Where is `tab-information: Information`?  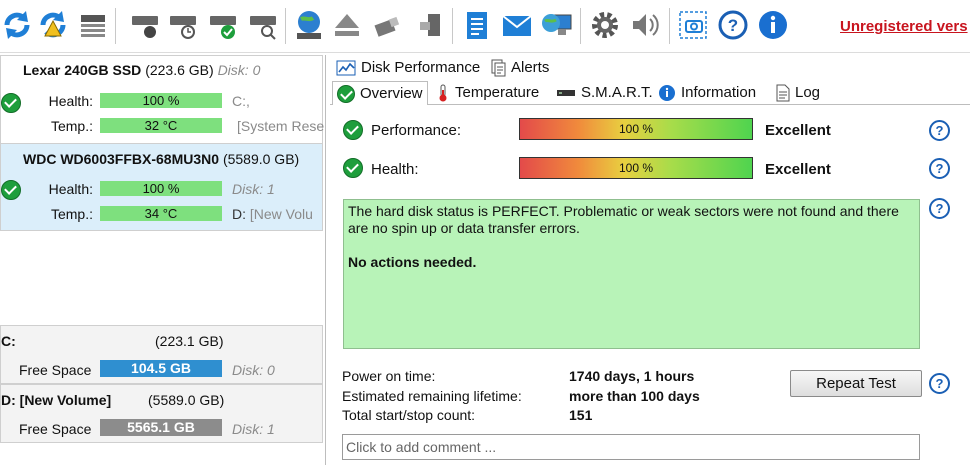 tab-information: Information is located at coordinates (707, 93).